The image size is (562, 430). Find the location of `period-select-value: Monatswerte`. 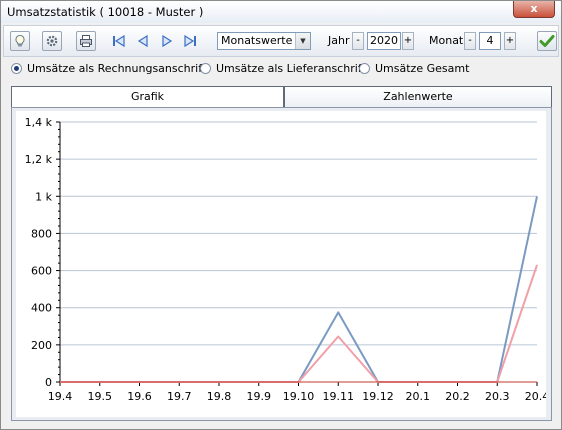

period-select-value: Monatswerte is located at coordinates (257, 40).